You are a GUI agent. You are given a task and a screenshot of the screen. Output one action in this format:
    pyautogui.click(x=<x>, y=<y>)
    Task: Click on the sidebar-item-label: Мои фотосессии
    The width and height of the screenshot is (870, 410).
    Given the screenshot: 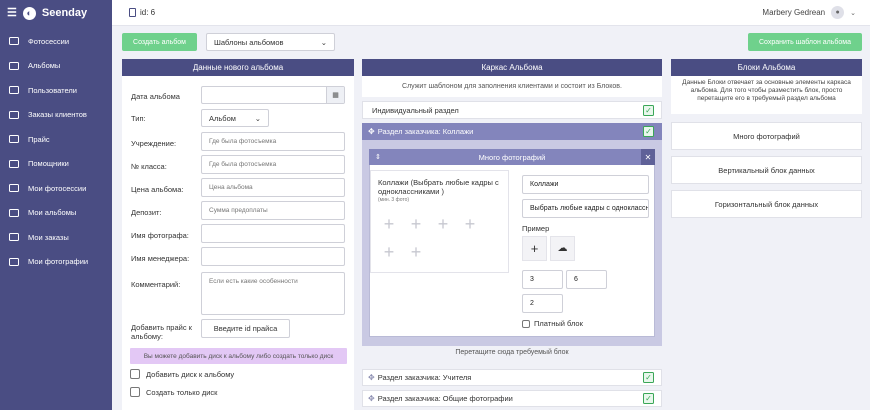 What is the action you would take?
    pyautogui.click(x=57, y=188)
    